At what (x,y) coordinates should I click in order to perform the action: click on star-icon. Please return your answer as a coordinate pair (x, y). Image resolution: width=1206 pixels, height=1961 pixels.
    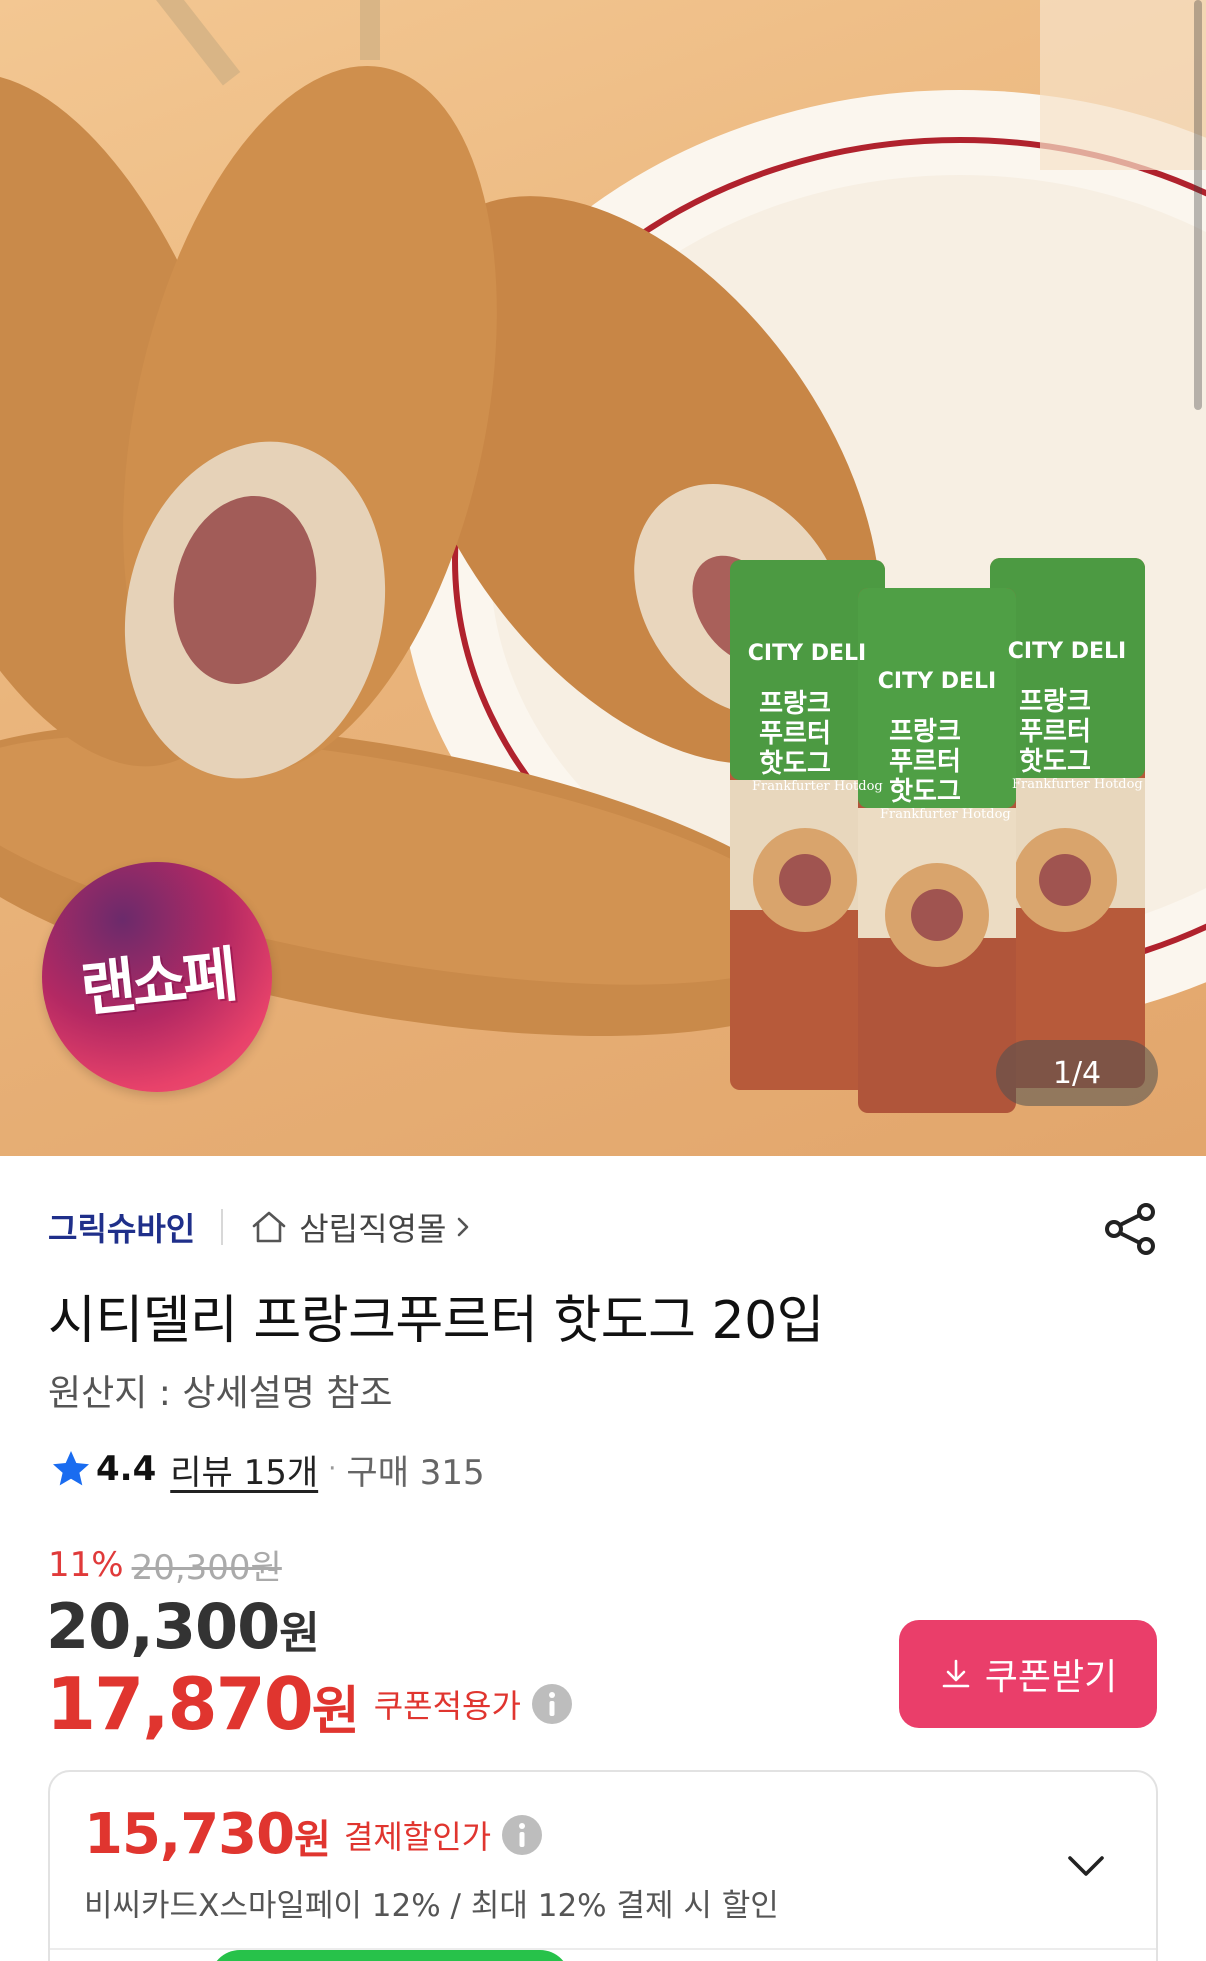
    Looking at the image, I should click on (71, 1468).